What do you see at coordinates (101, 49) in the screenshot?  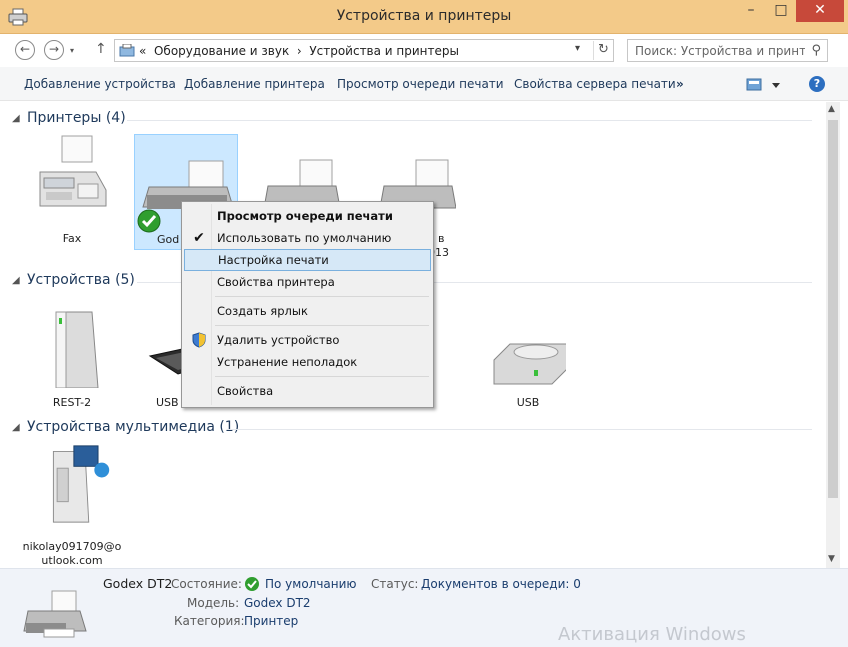 I see `up-button: ↑` at bounding box center [101, 49].